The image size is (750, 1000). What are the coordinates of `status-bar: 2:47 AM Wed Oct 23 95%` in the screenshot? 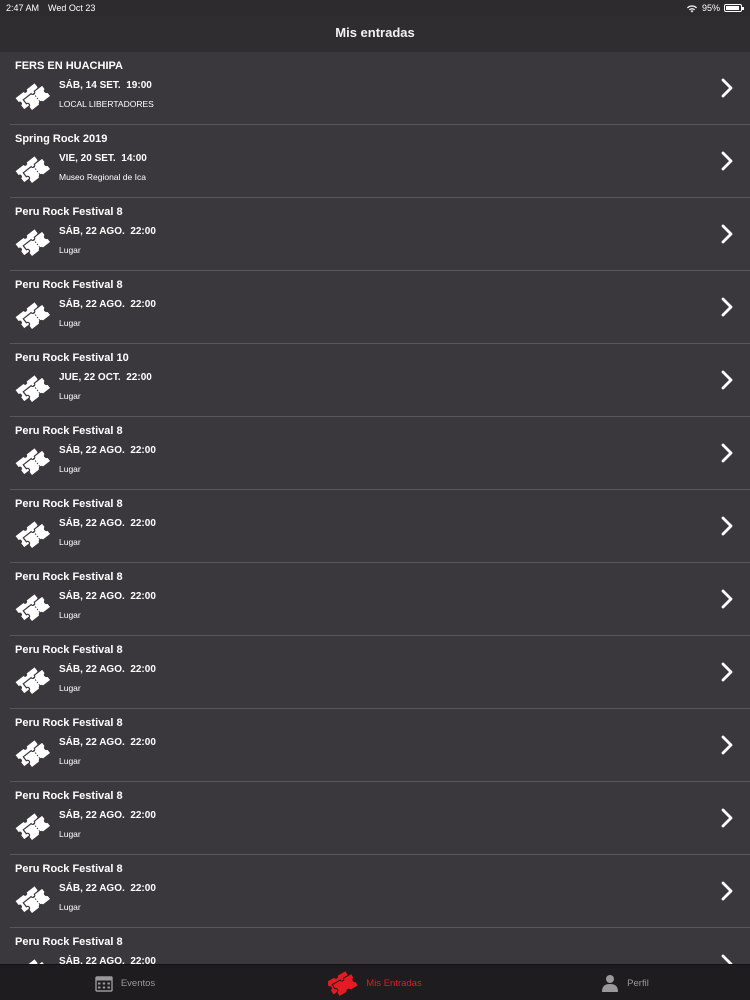 It's located at (375, 8).